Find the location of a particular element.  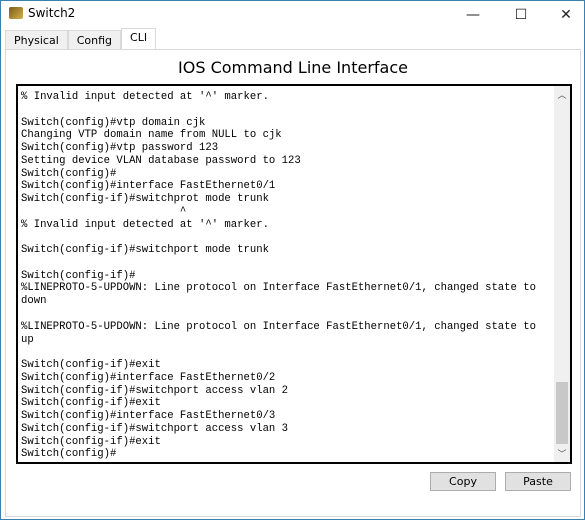

tab-cli: CLI is located at coordinates (139, 39).